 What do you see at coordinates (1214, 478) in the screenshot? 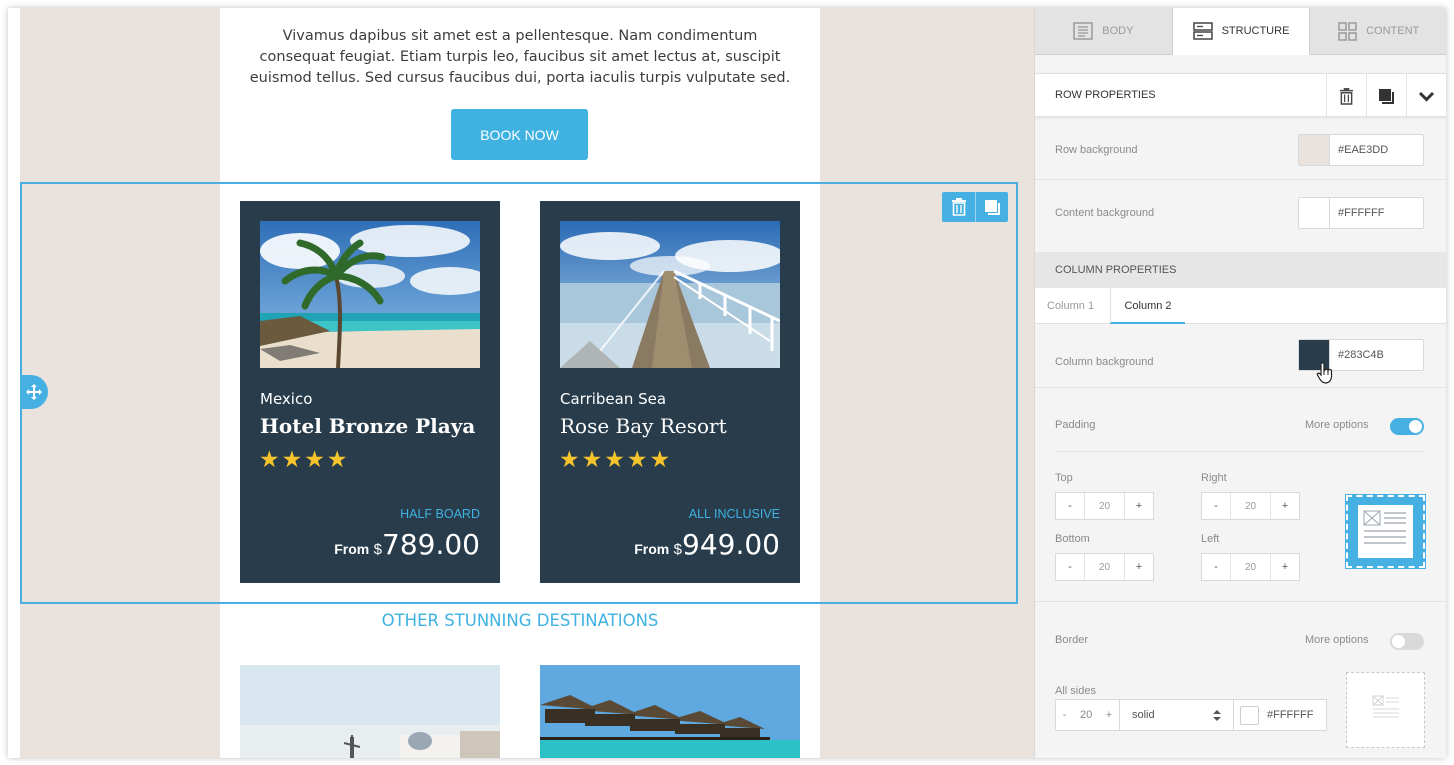
I see `padding-right-label: Right` at bounding box center [1214, 478].